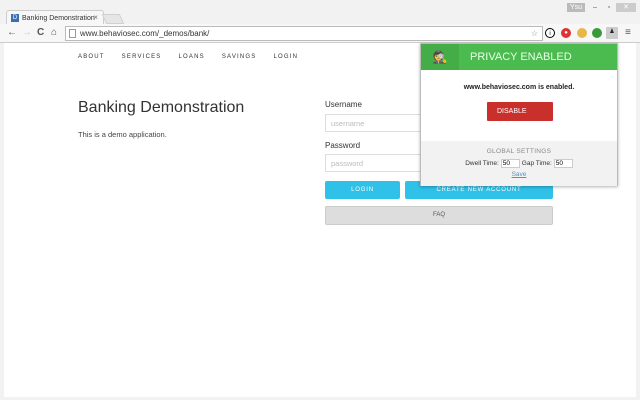 The height and width of the screenshot is (400, 640). I want to click on tab-title: Banking Demonstration, so click(58, 18).